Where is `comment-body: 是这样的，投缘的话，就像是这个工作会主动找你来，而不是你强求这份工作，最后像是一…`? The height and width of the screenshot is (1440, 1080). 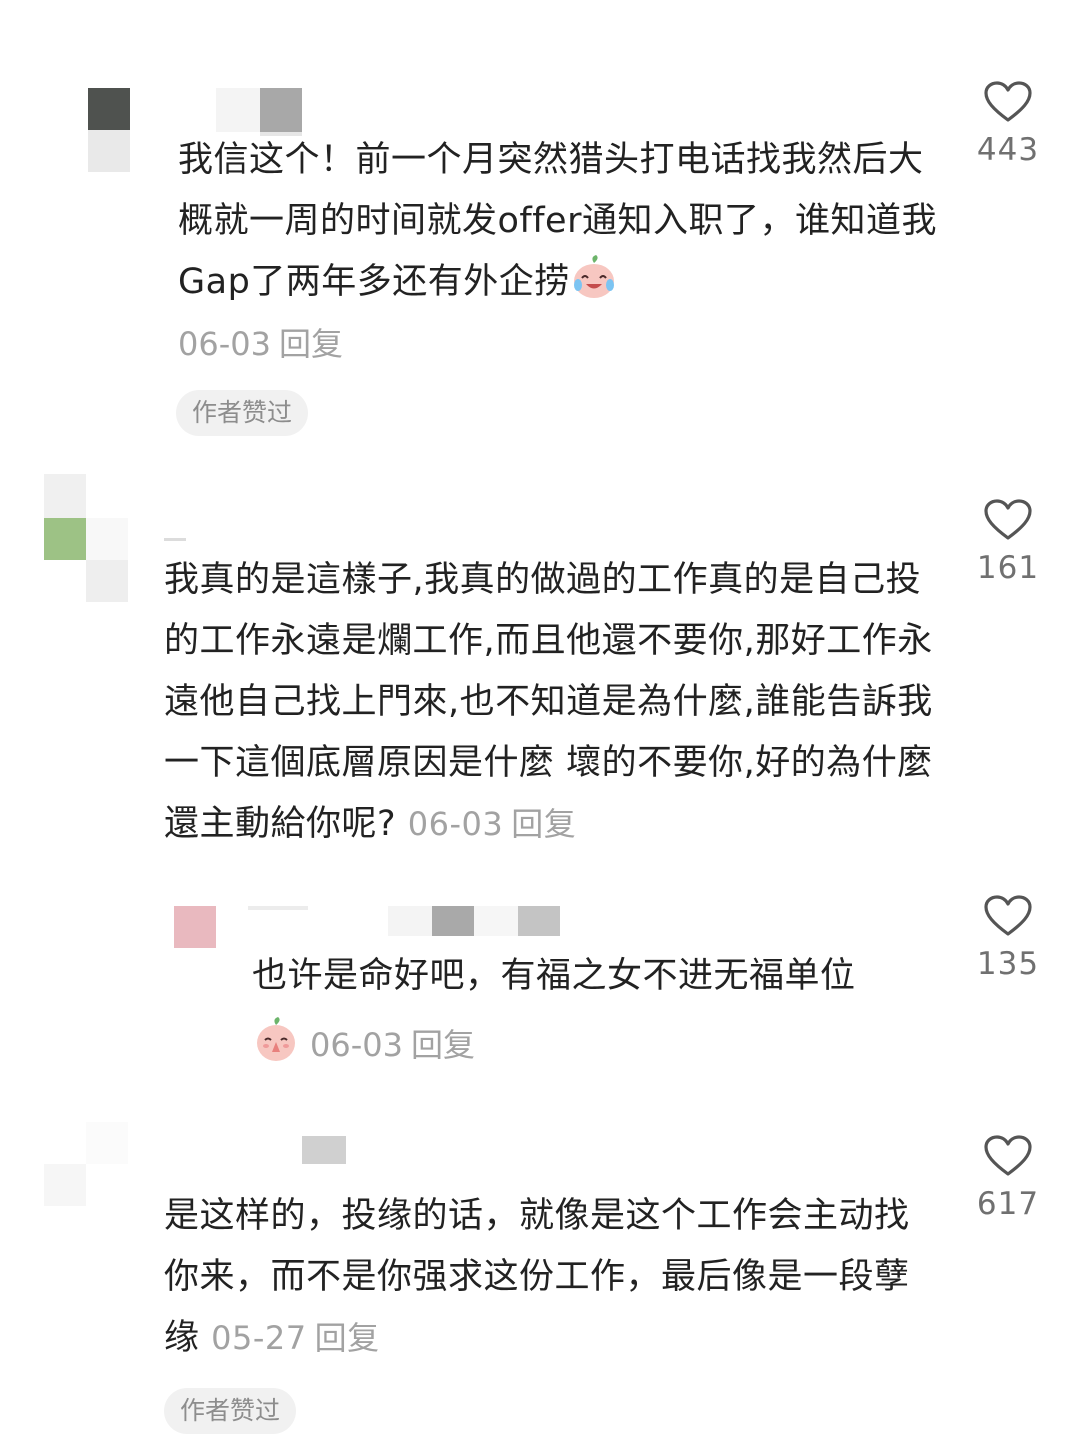
comment-body: 是这样的，投缘的话，就像是这个工作会主动找你来，而不是你强求这份工作，最后像是一… is located at coordinates (549, 1277).